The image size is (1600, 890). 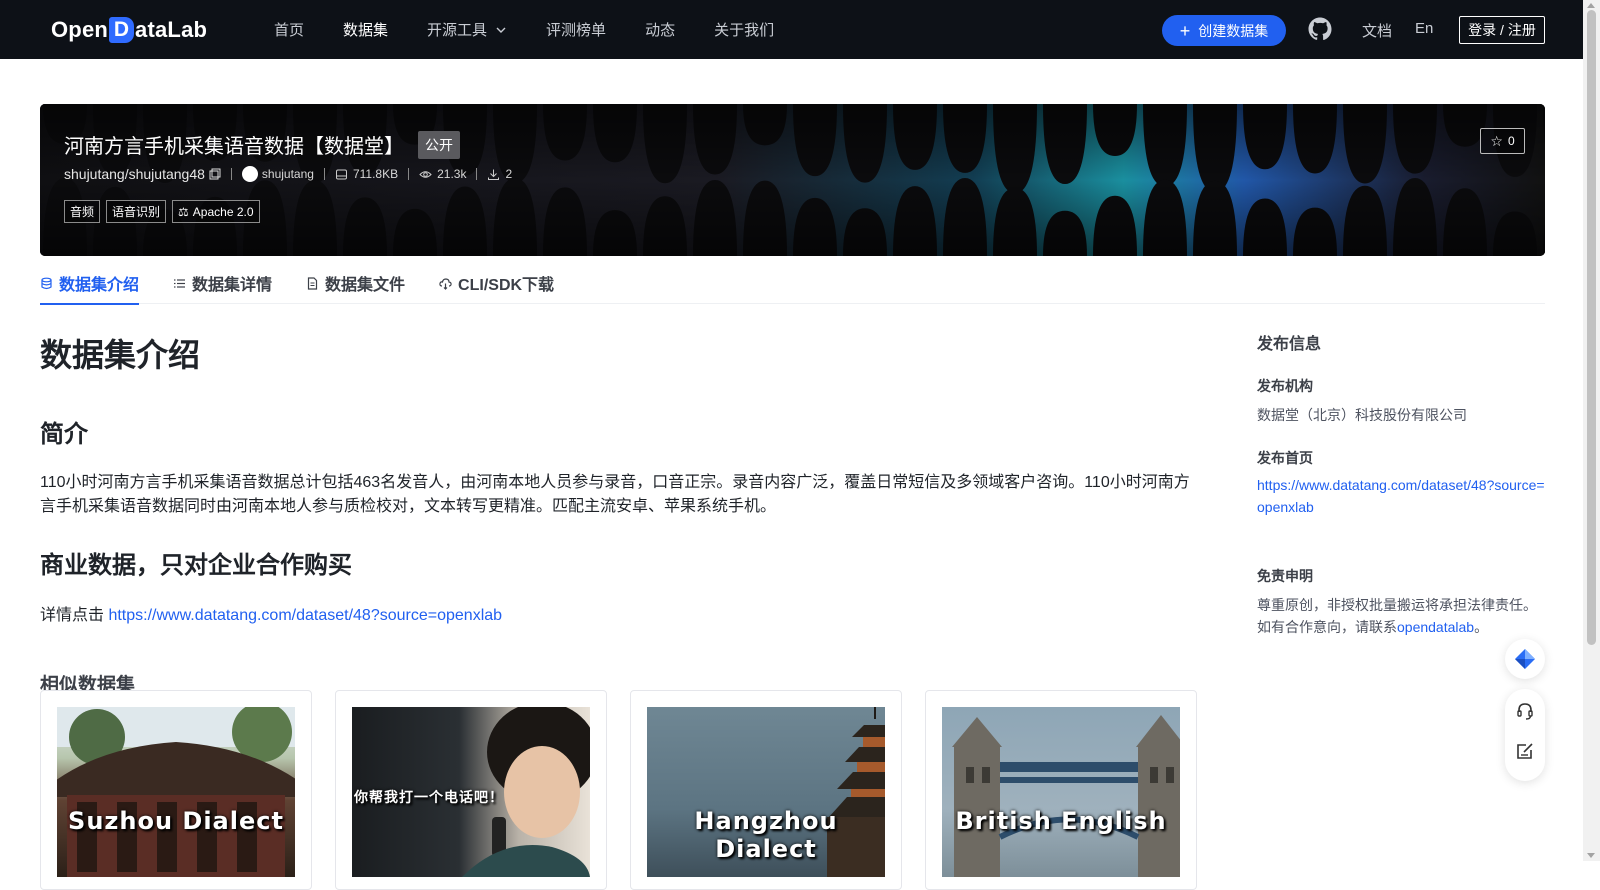 I want to click on owner-name: shujutang, so click(x=288, y=174).